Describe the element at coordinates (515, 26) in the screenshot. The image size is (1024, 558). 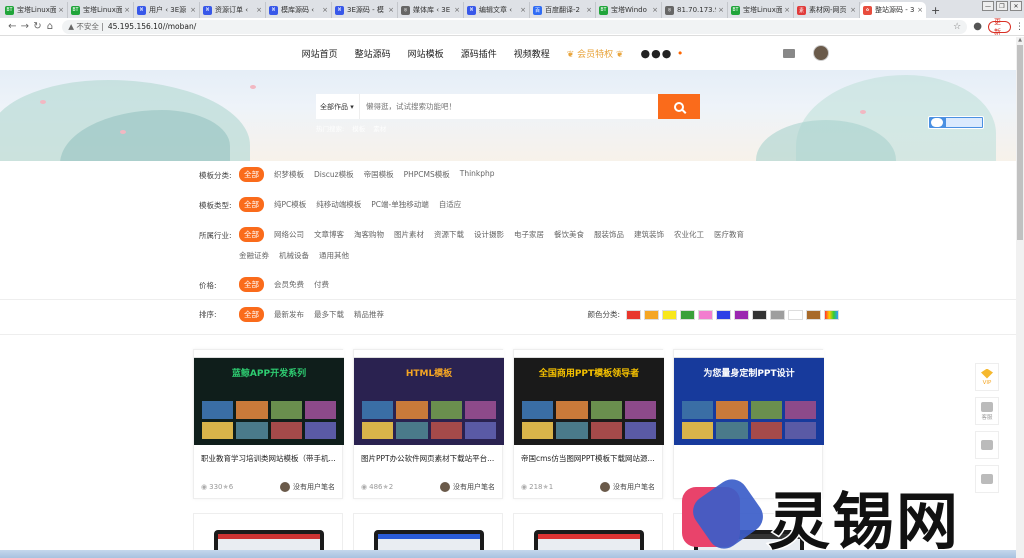
I see `url-bar: ▲ 不安全 | 45.195.156.10//moban/ ☆` at that location.